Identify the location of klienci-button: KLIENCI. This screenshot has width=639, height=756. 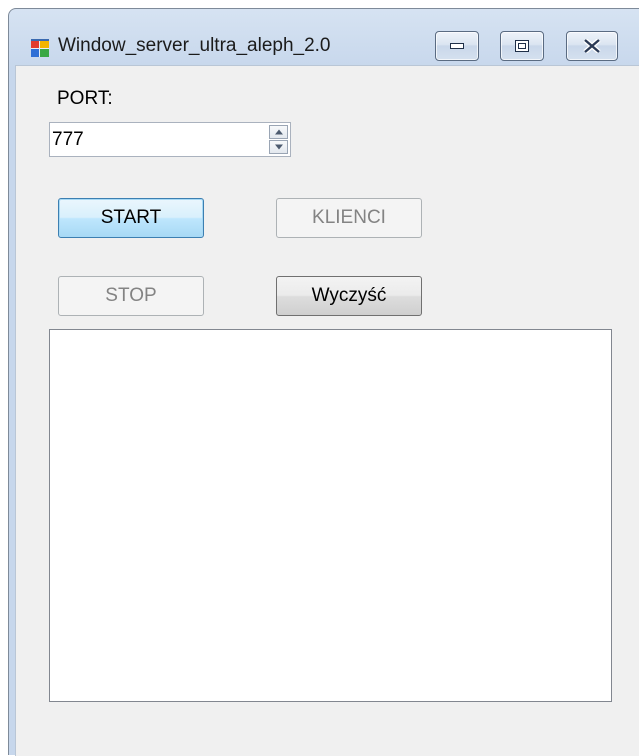
(349, 218).